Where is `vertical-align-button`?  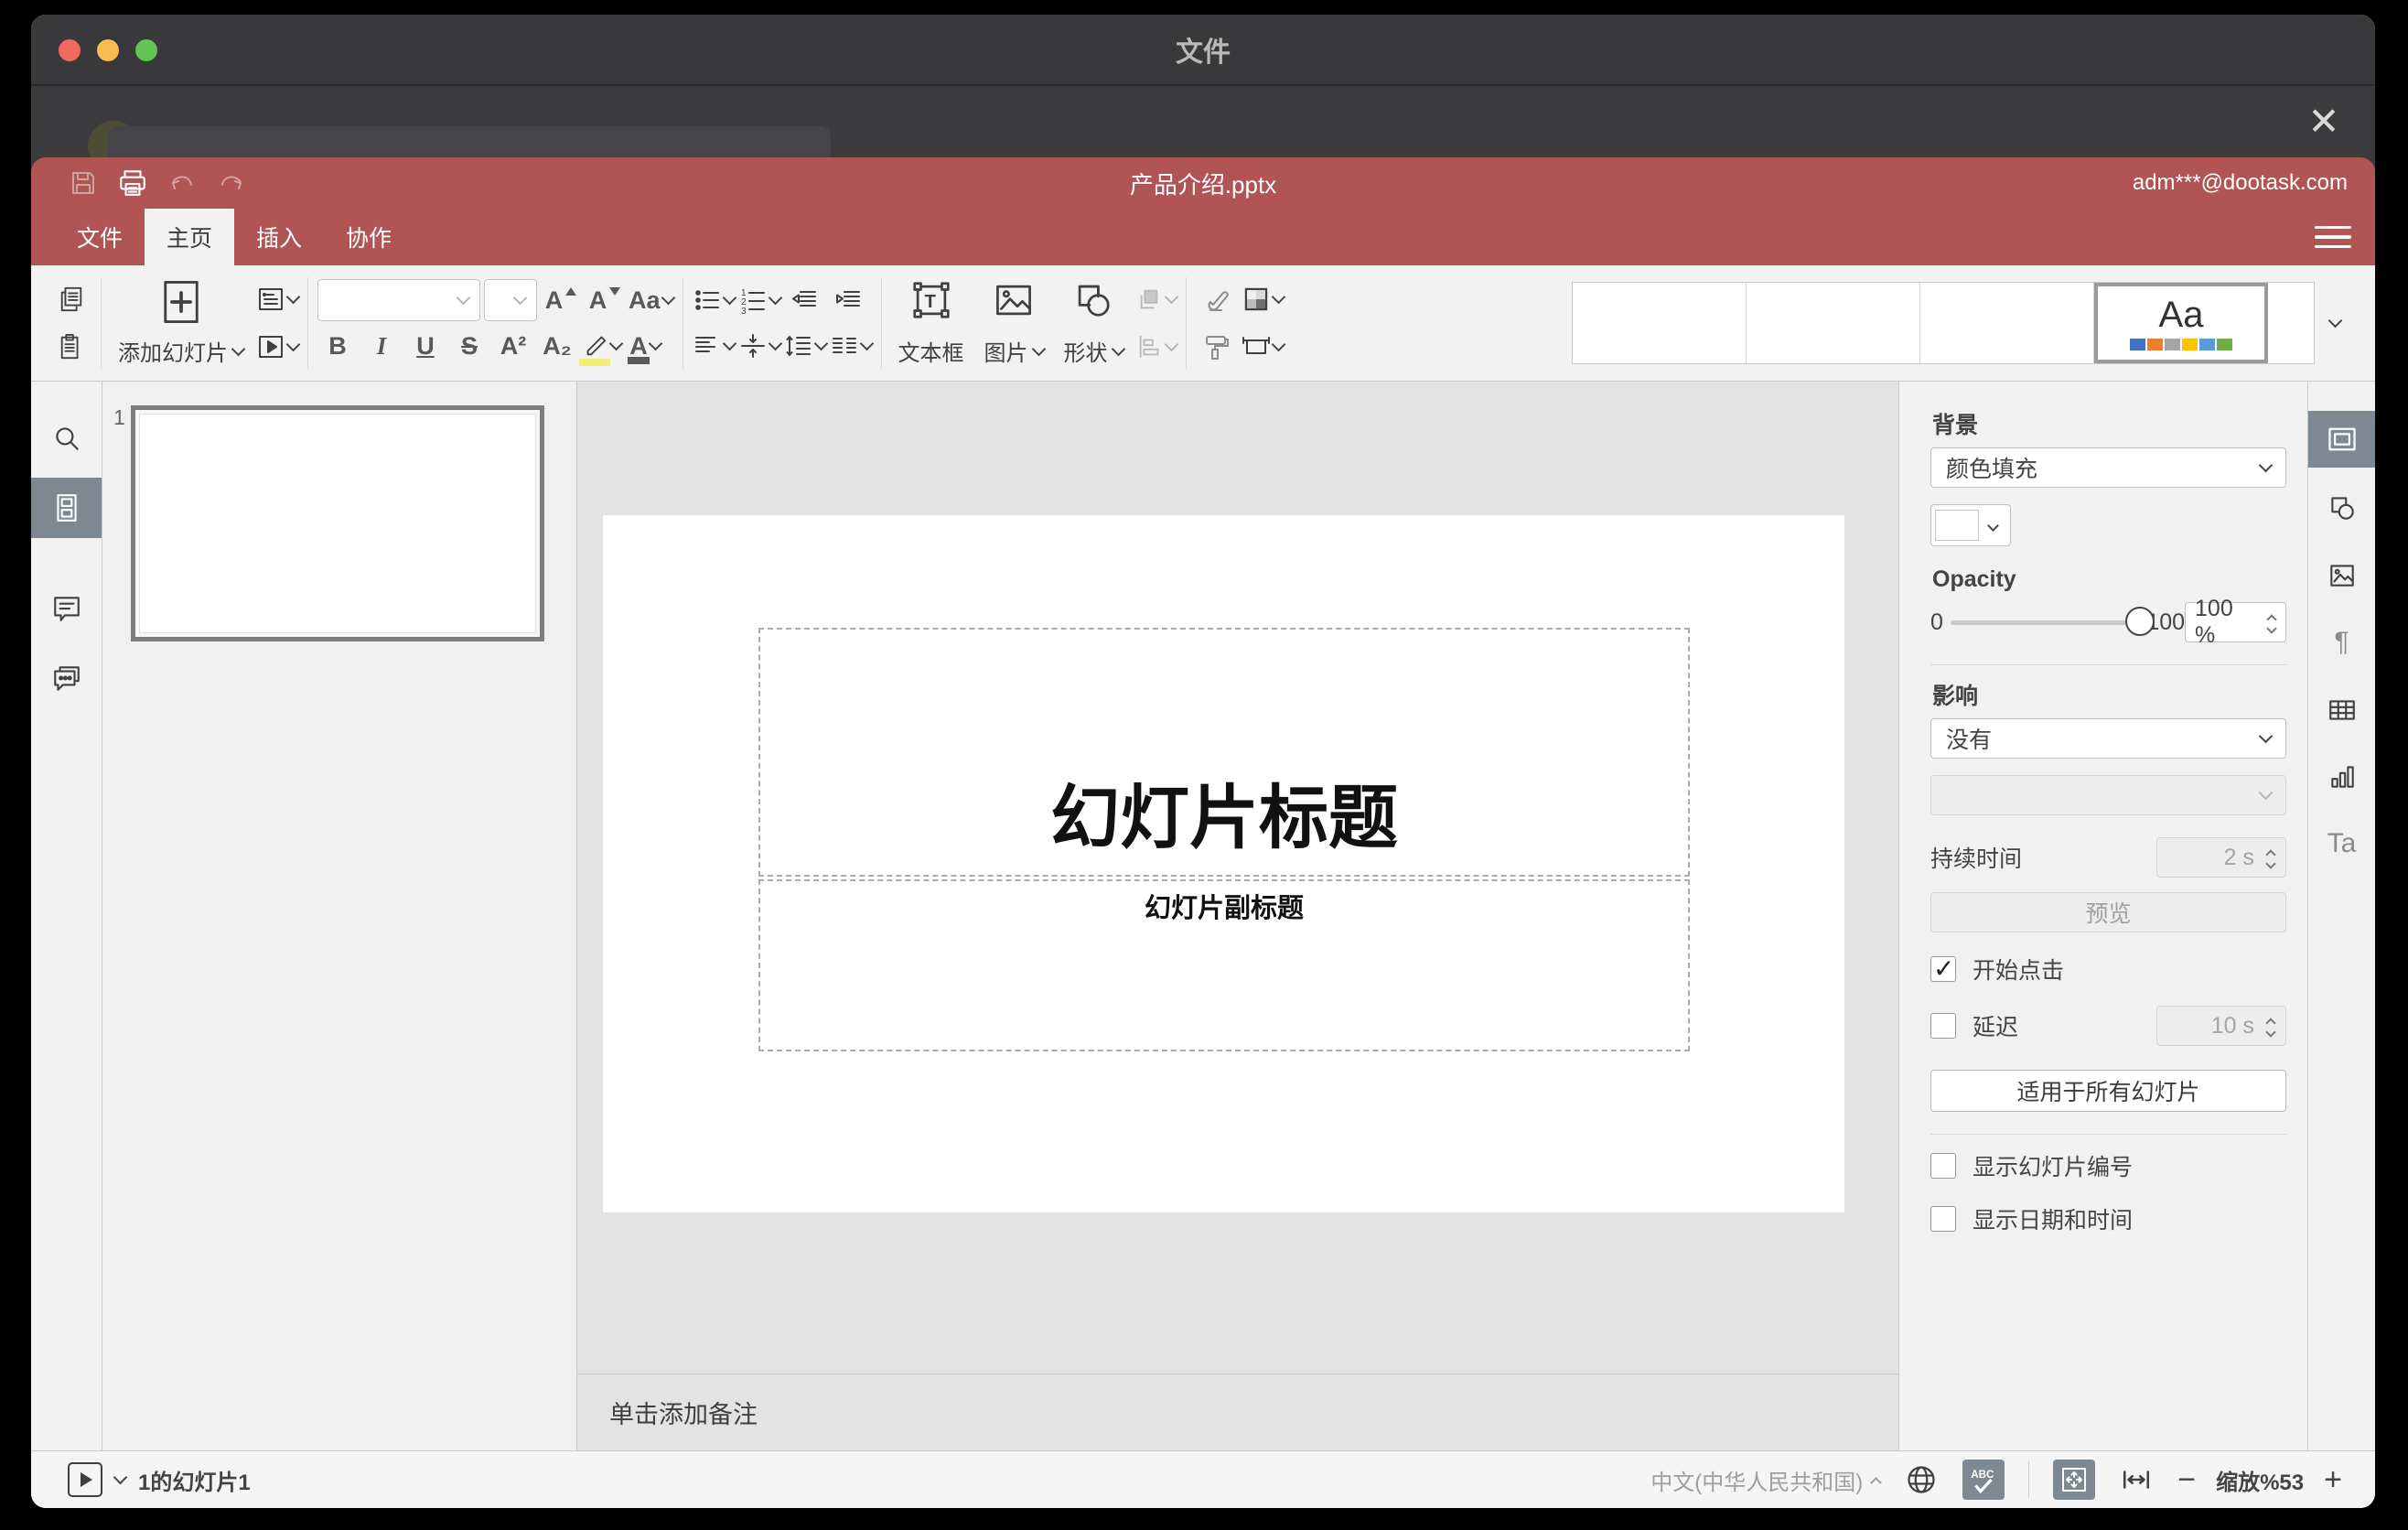 vertical-align-button is located at coordinates (760, 346).